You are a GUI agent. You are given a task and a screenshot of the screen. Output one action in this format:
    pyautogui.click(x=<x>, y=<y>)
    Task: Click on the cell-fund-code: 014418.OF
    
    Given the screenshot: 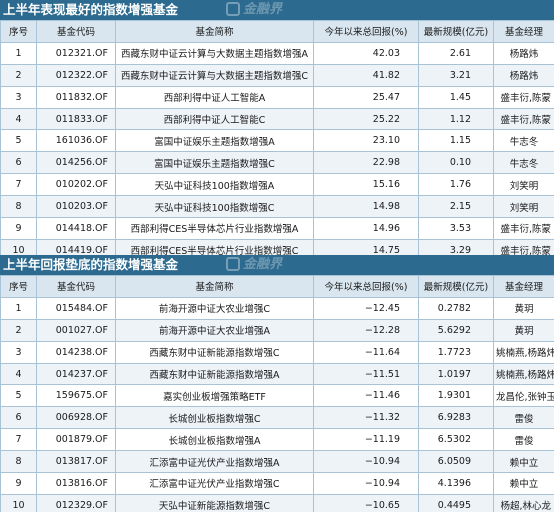 What is the action you would take?
    pyautogui.click(x=76, y=228)
    